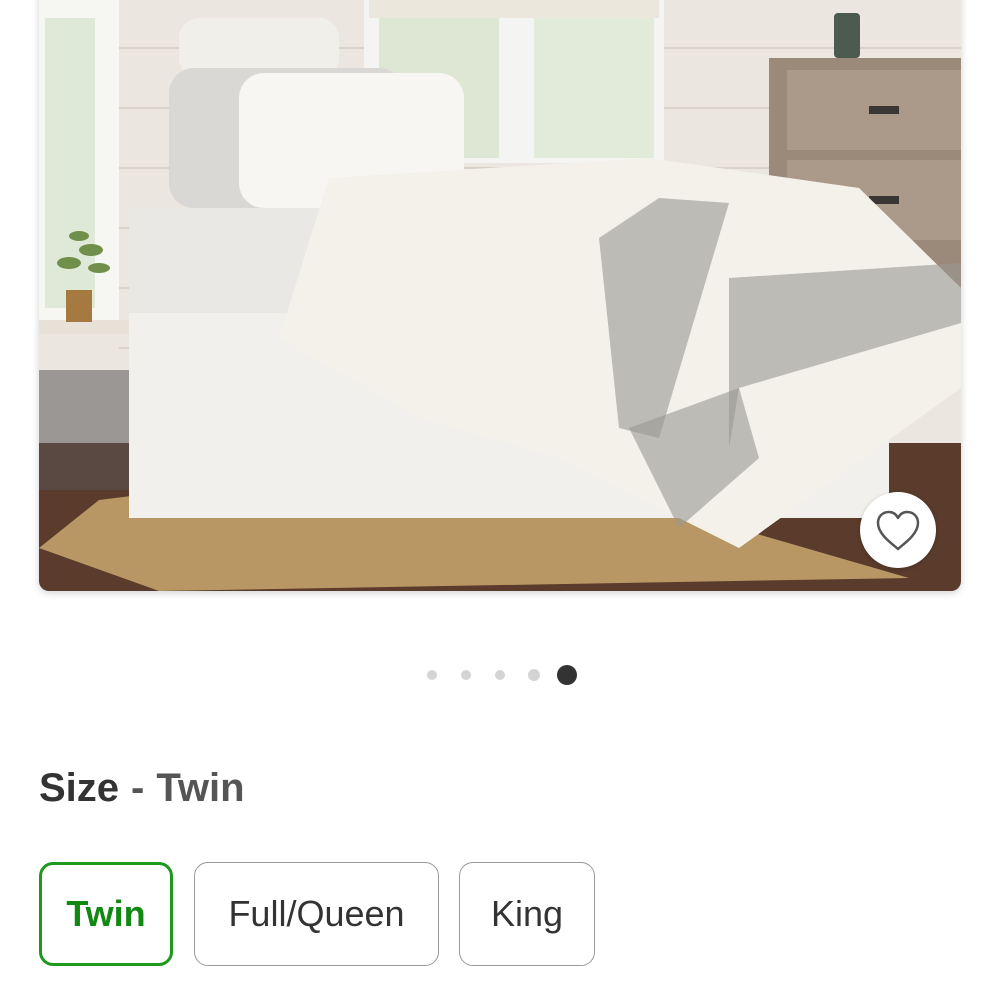 The height and width of the screenshot is (1000, 1000). I want to click on size-option-label: King, so click(527, 913).